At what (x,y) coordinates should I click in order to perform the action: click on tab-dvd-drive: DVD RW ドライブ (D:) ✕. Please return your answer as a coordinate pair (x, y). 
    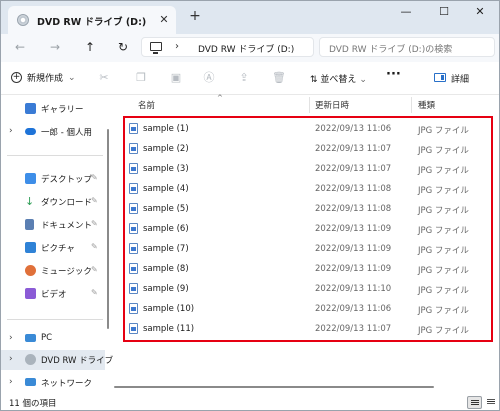
    Looking at the image, I should click on (92, 20).